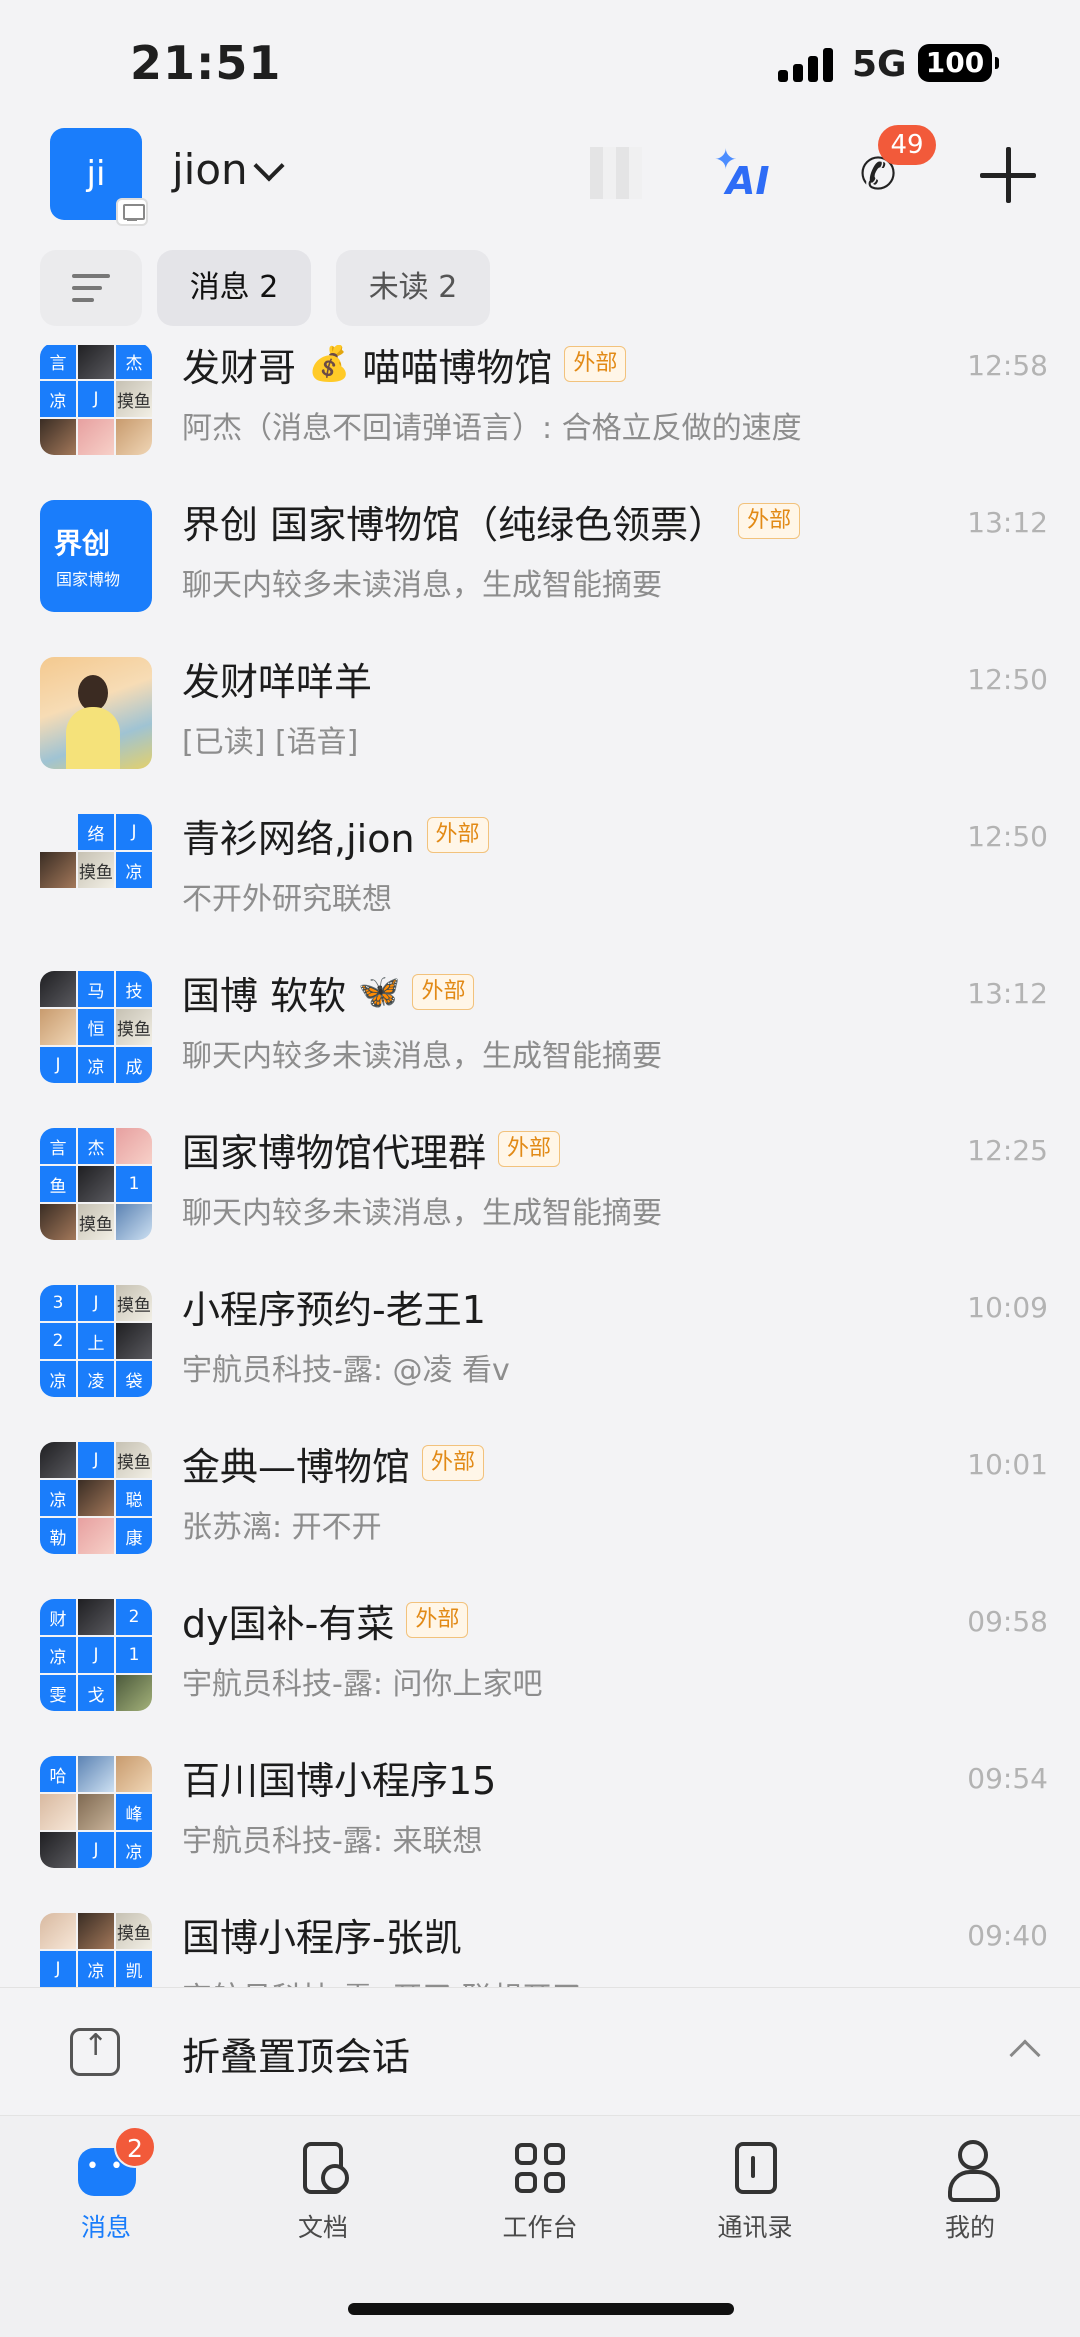  What do you see at coordinates (334, 1309) in the screenshot?
I see `chat-name: 小程序预约-老王1` at bounding box center [334, 1309].